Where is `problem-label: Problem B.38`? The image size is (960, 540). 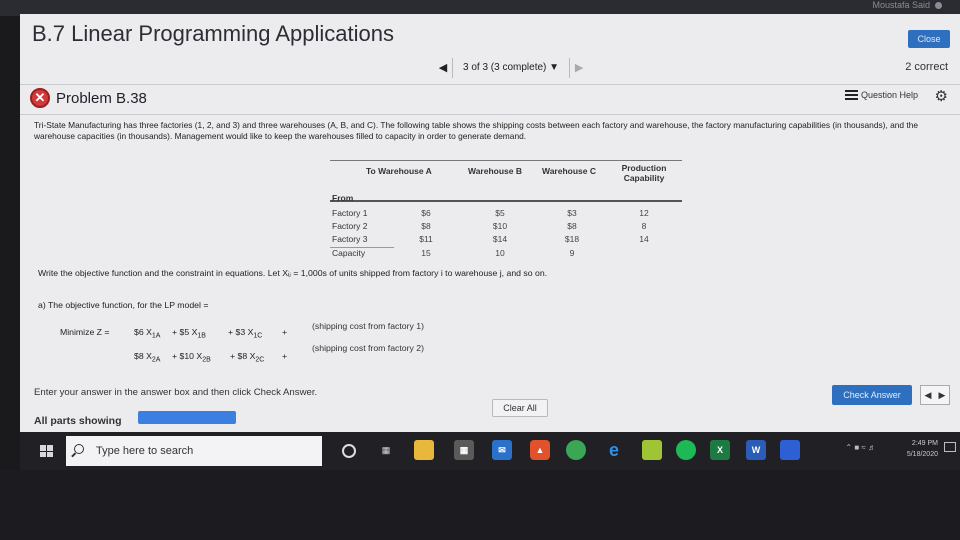 problem-label: Problem B.38 is located at coordinates (101, 98).